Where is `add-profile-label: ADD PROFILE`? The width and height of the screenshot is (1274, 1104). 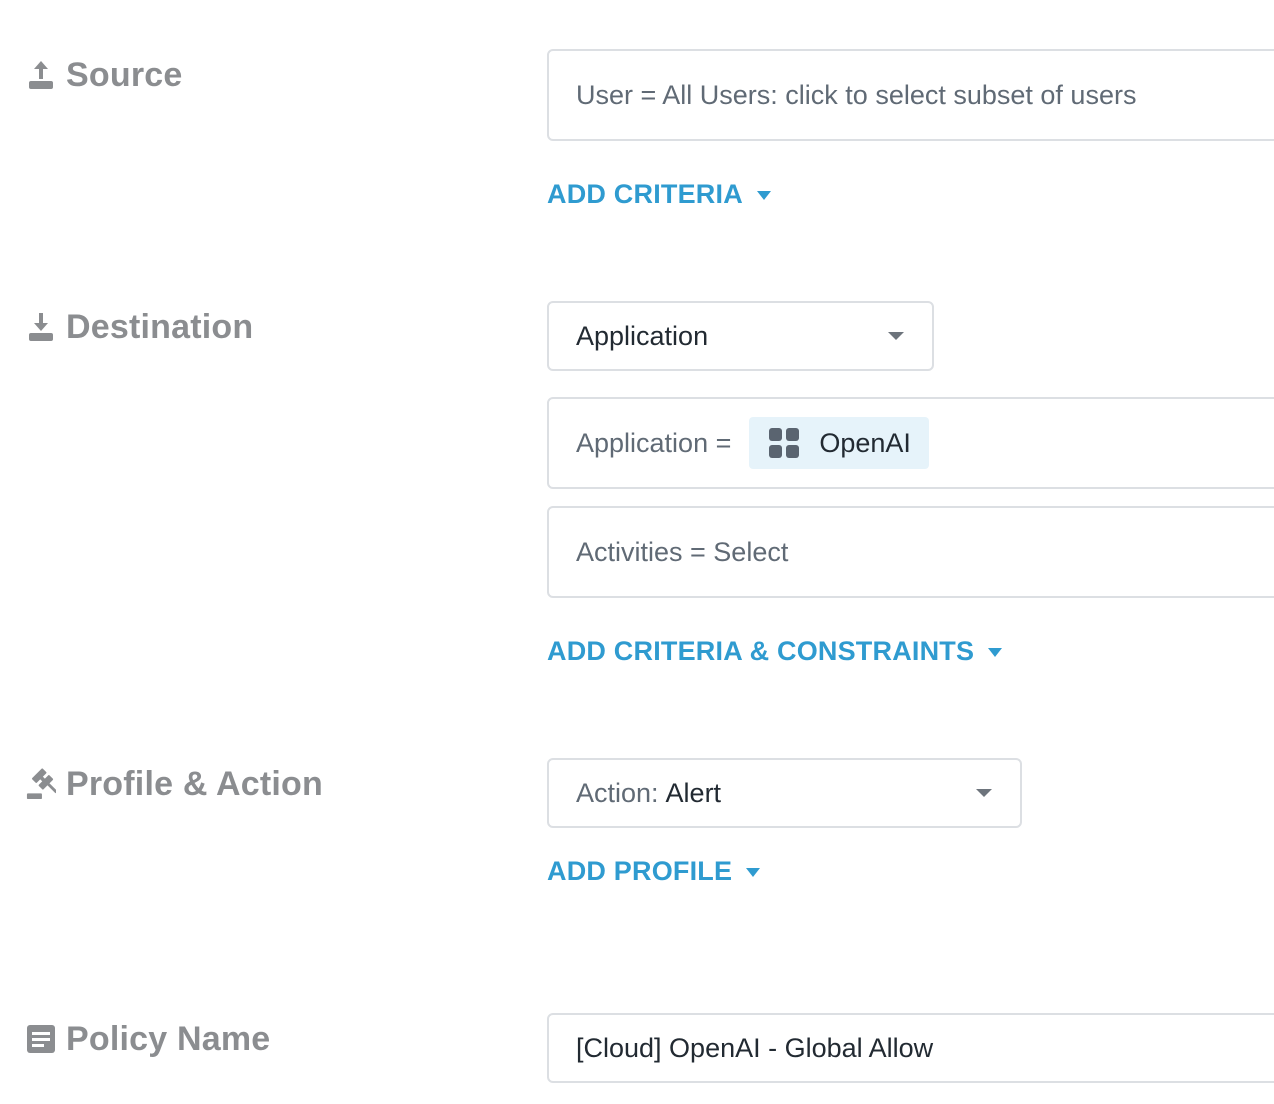 add-profile-label: ADD PROFILE is located at coordinates (640, 870).